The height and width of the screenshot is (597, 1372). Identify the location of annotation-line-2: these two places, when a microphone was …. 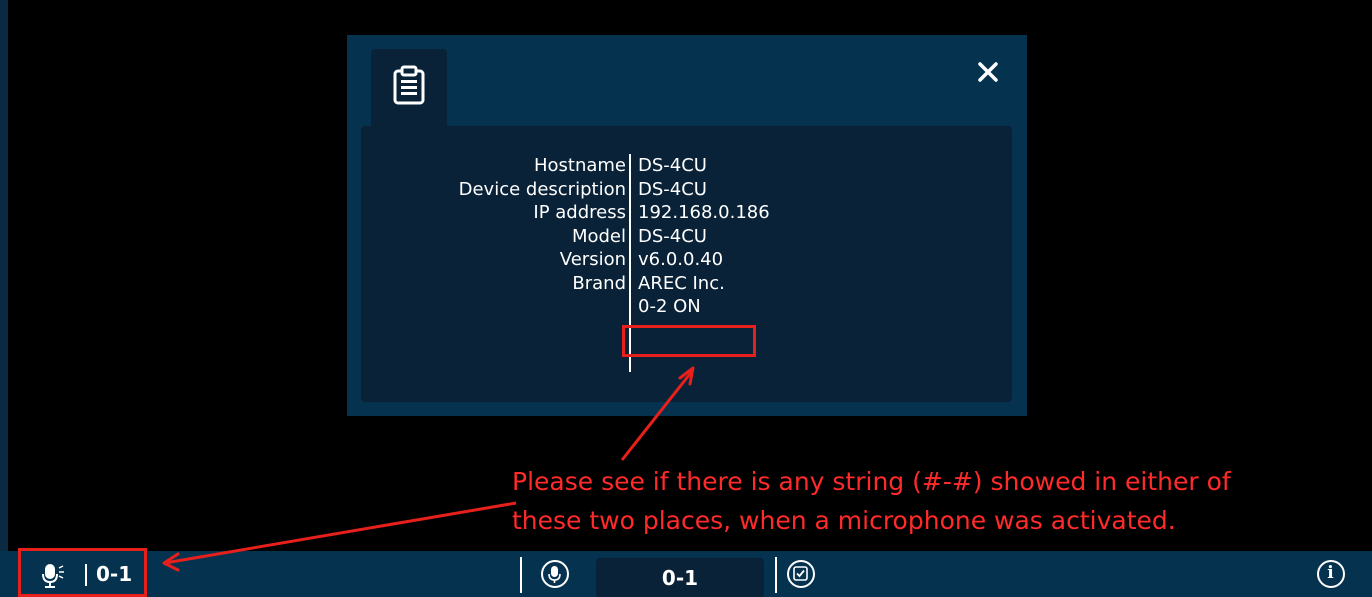
(844, 520).